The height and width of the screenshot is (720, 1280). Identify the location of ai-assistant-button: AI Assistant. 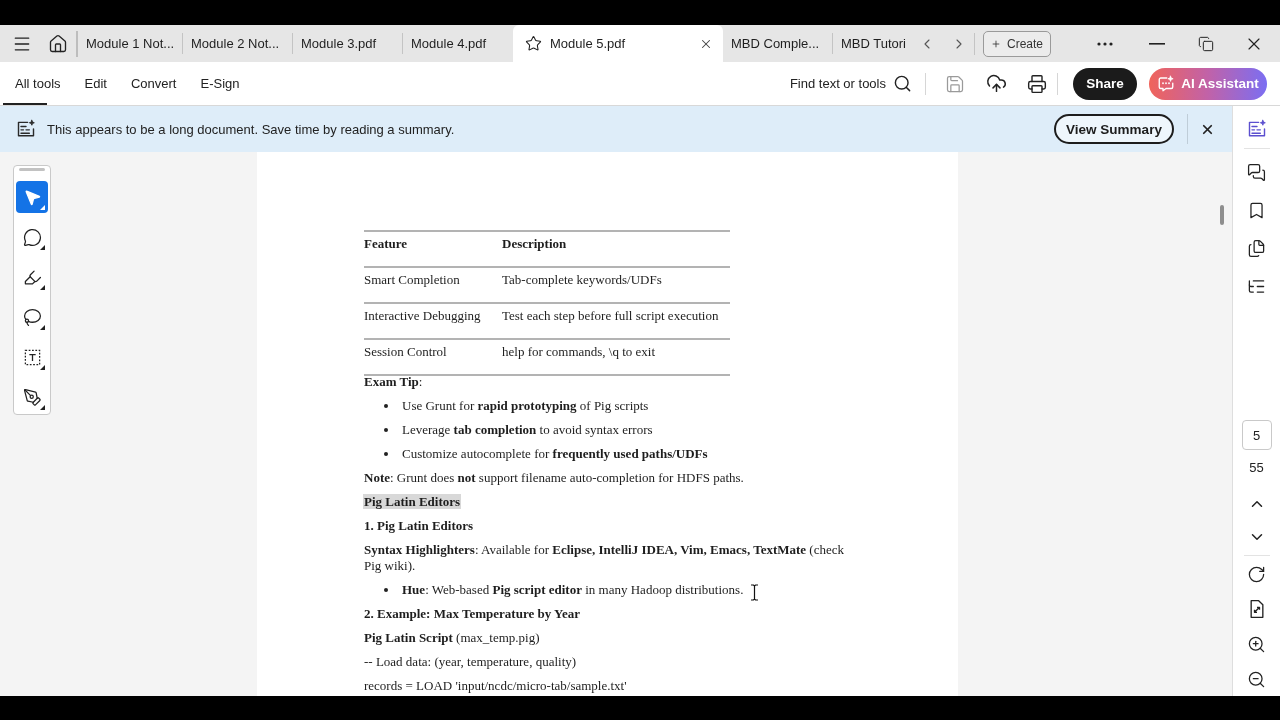
(1208, 83).